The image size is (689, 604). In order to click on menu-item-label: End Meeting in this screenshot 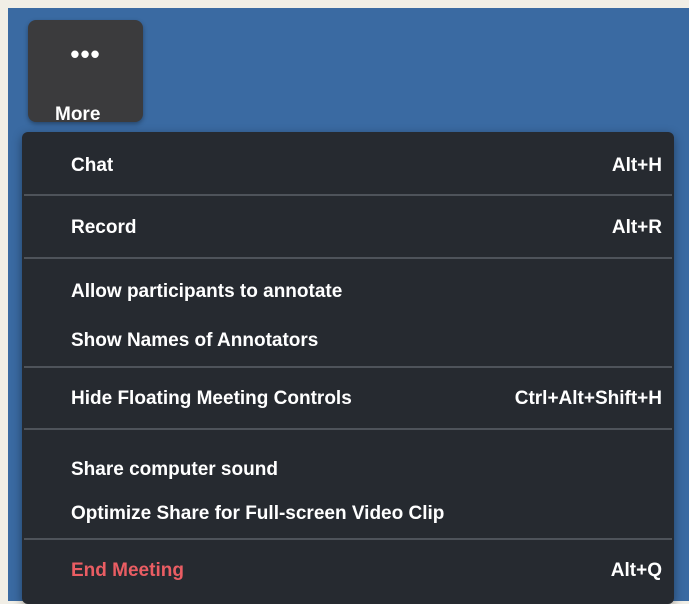, I will do `click(127, 570)`.